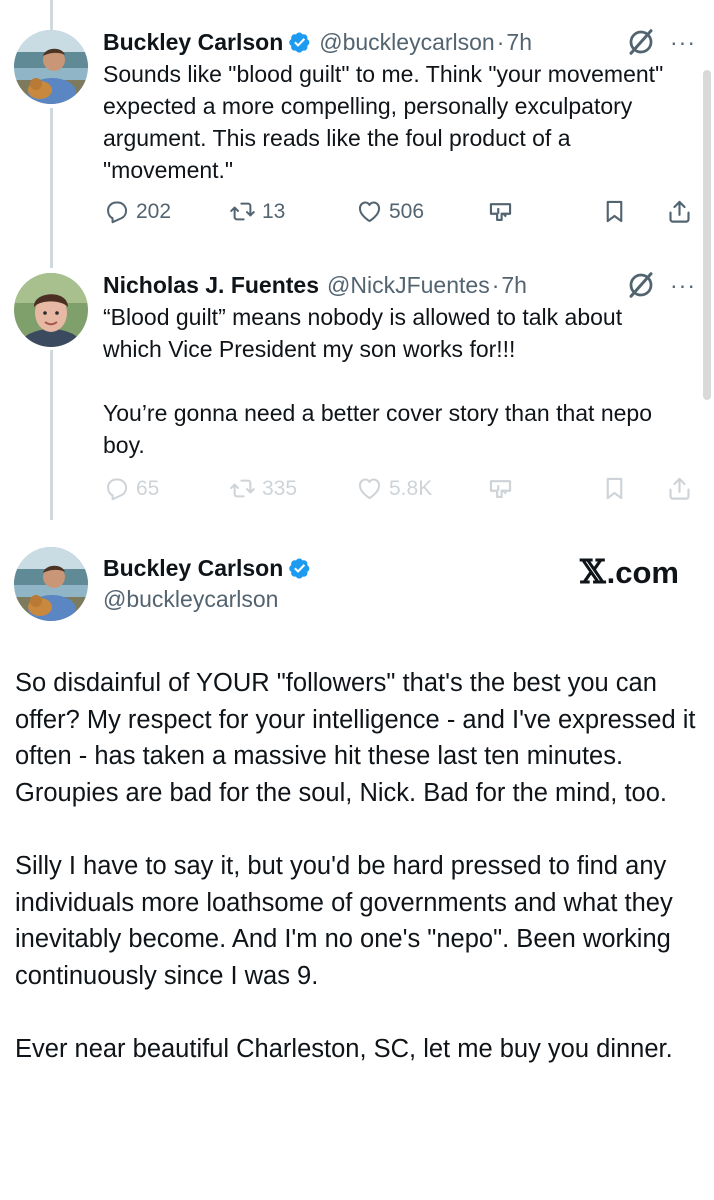 The image size is (714, 1200). I want to click on tweet-header: Buckley Carlson @buckleycarlson · 7h ···, so click(399, 42).